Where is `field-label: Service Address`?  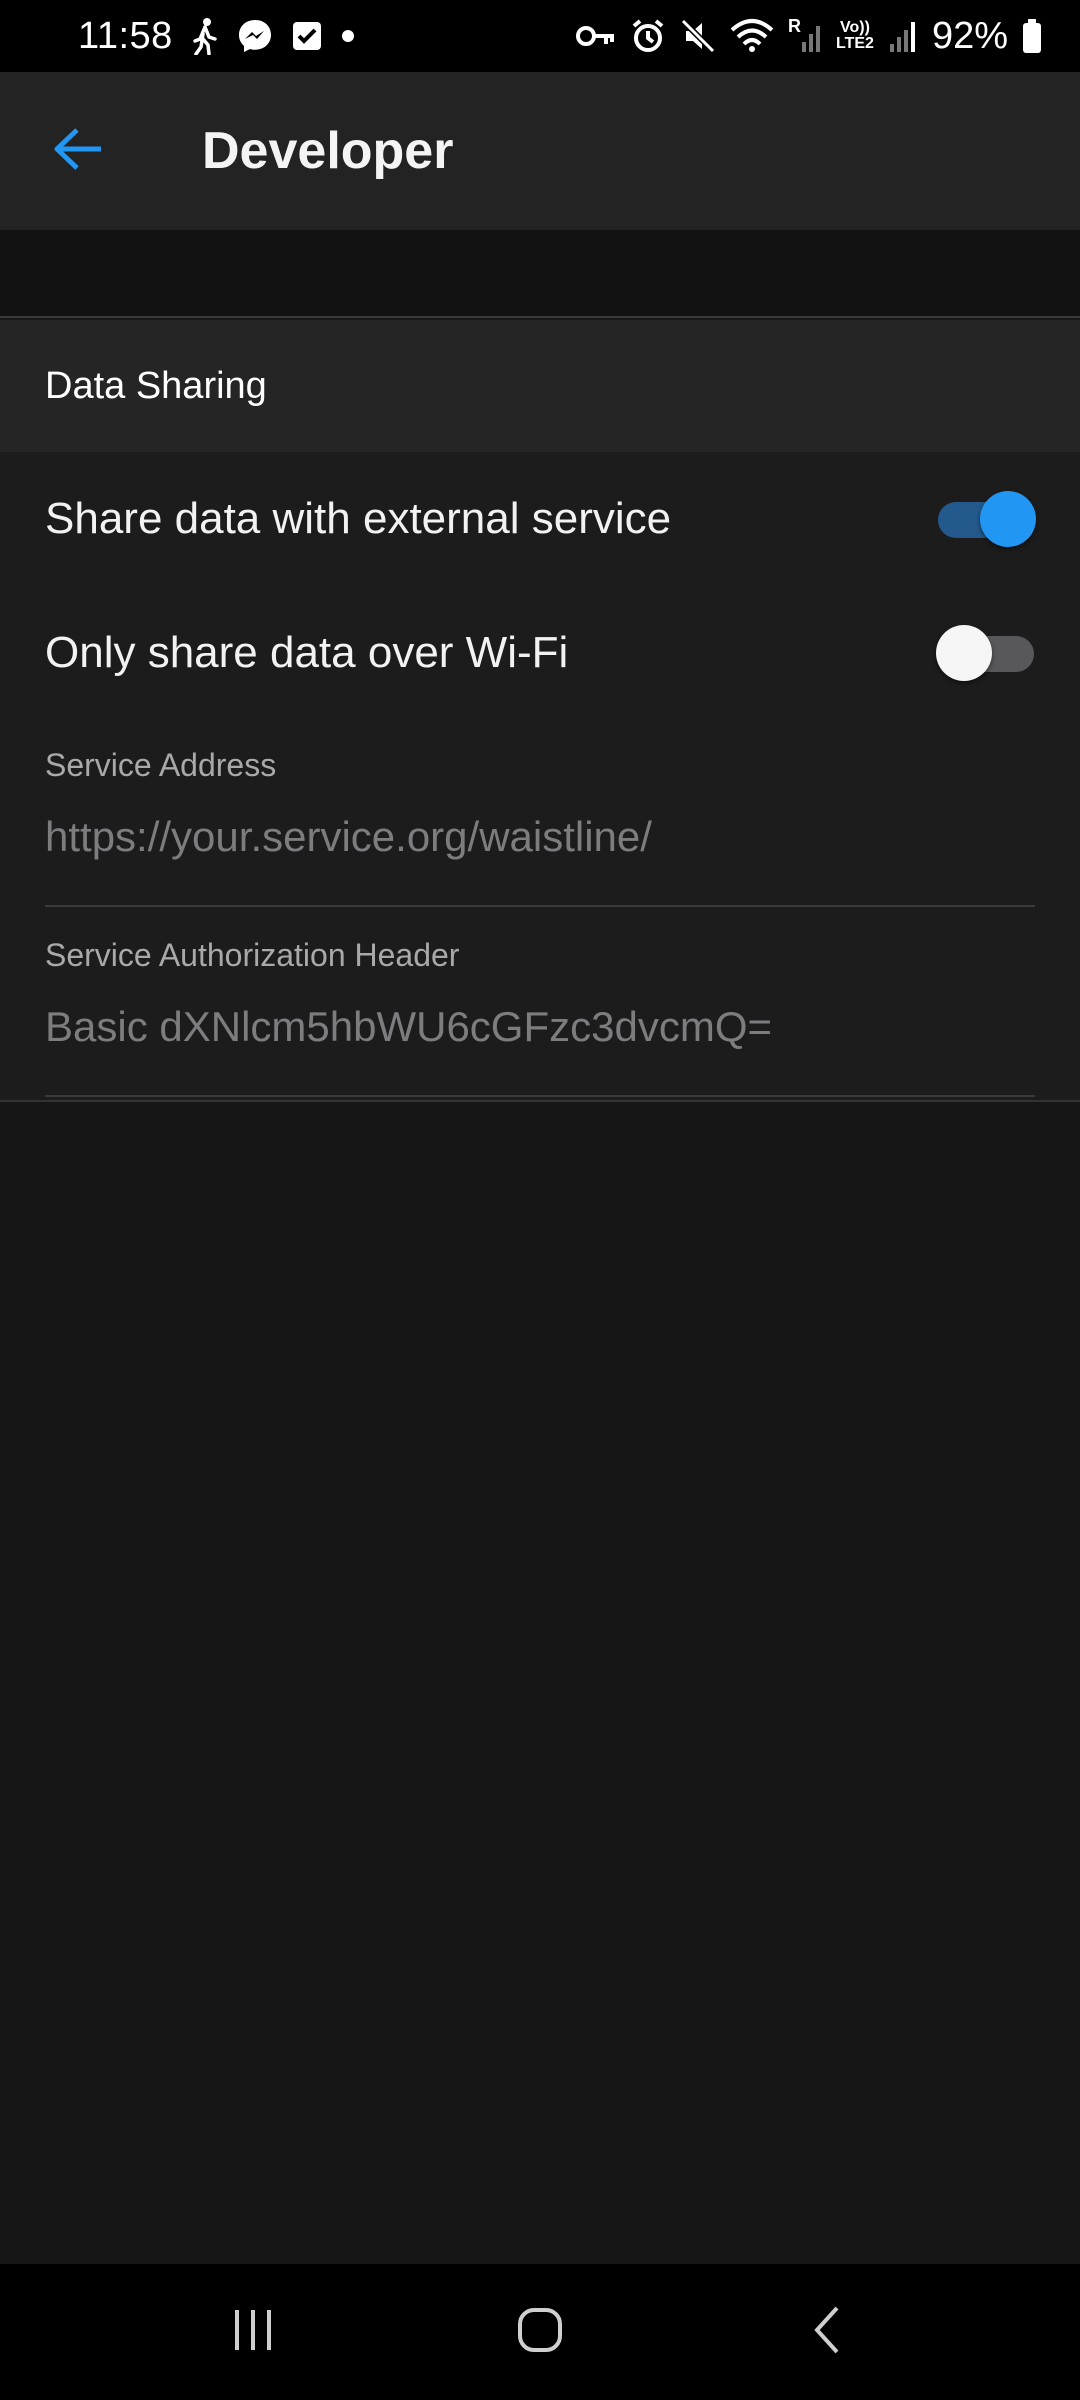 field-label: Service Address is located at coordinates (161, 765).